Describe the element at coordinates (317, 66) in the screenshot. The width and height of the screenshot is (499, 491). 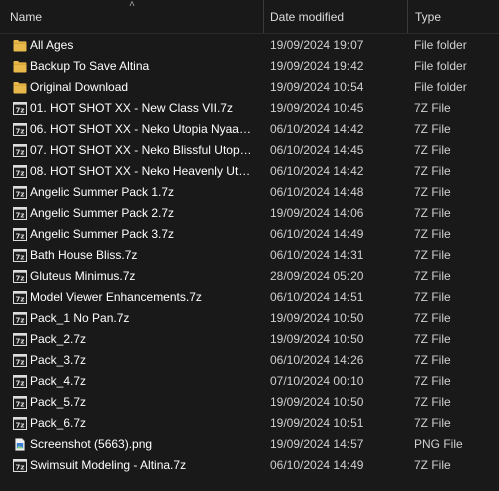
I see `date-modified: 19/09/2024 19:42` at that location.